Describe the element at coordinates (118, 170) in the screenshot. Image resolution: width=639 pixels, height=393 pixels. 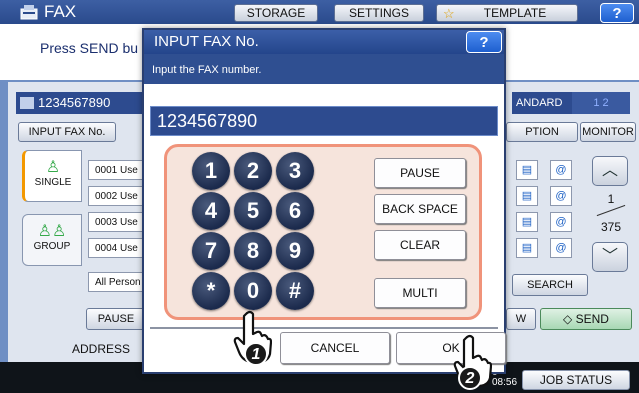
I see `list-item: 0001 Use` at that location.